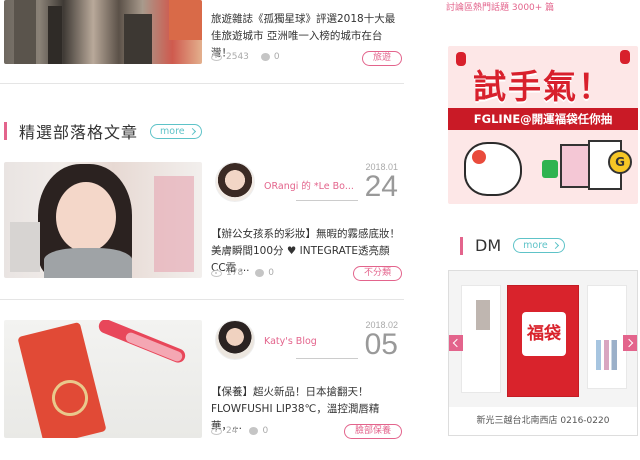  I want to click on views-count: 2543, so click(237, 57).